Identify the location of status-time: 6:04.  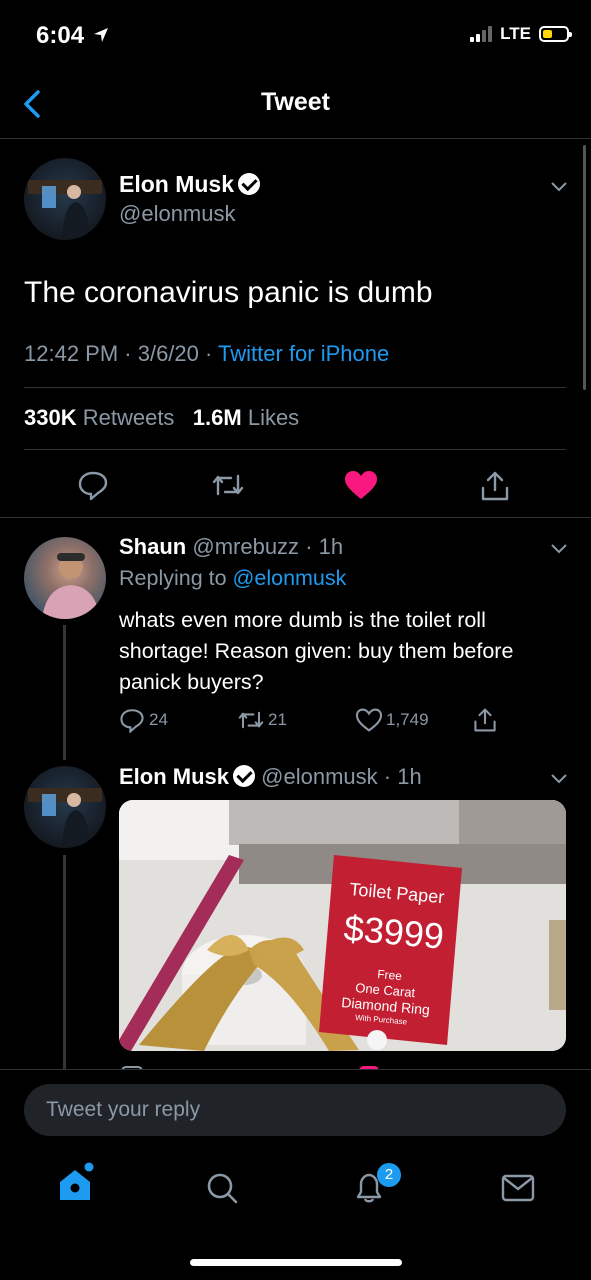
(60, 35).